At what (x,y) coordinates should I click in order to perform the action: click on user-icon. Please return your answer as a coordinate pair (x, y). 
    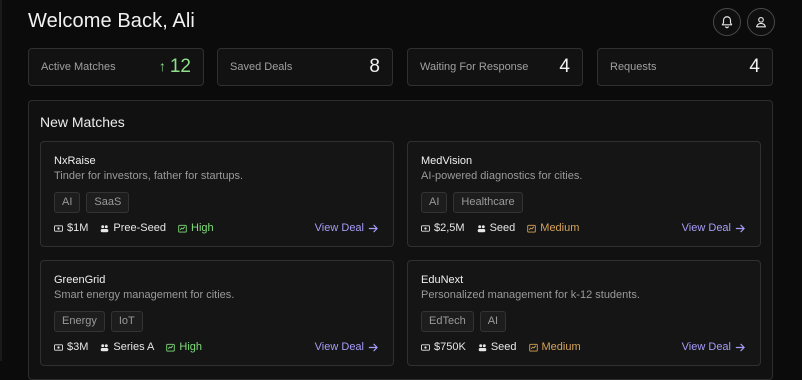
    Looking at the image, I should click on (761, 22).